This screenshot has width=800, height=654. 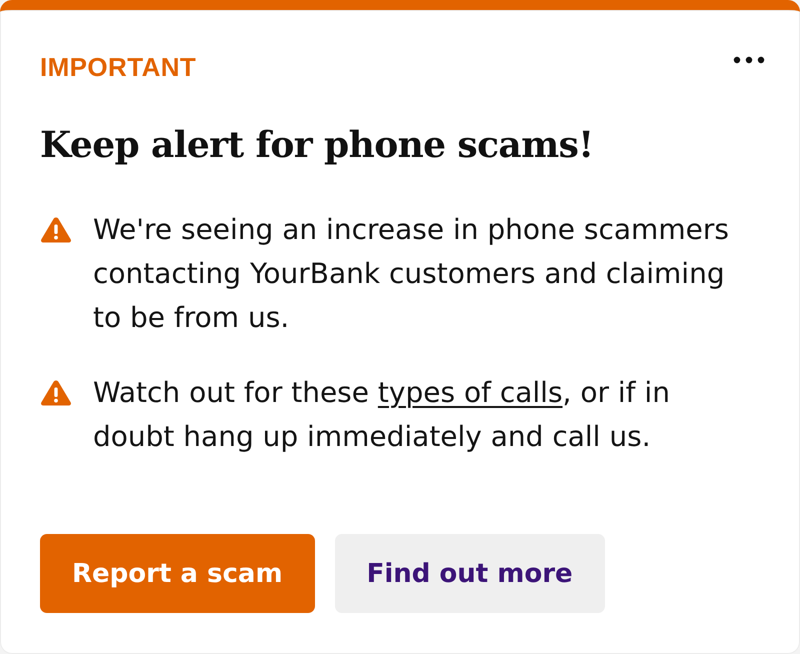 What do you see at coordinates (118, 67) in the screenshot?
I see `important-label: IMPORTANT` at bounding box center [118, 67].